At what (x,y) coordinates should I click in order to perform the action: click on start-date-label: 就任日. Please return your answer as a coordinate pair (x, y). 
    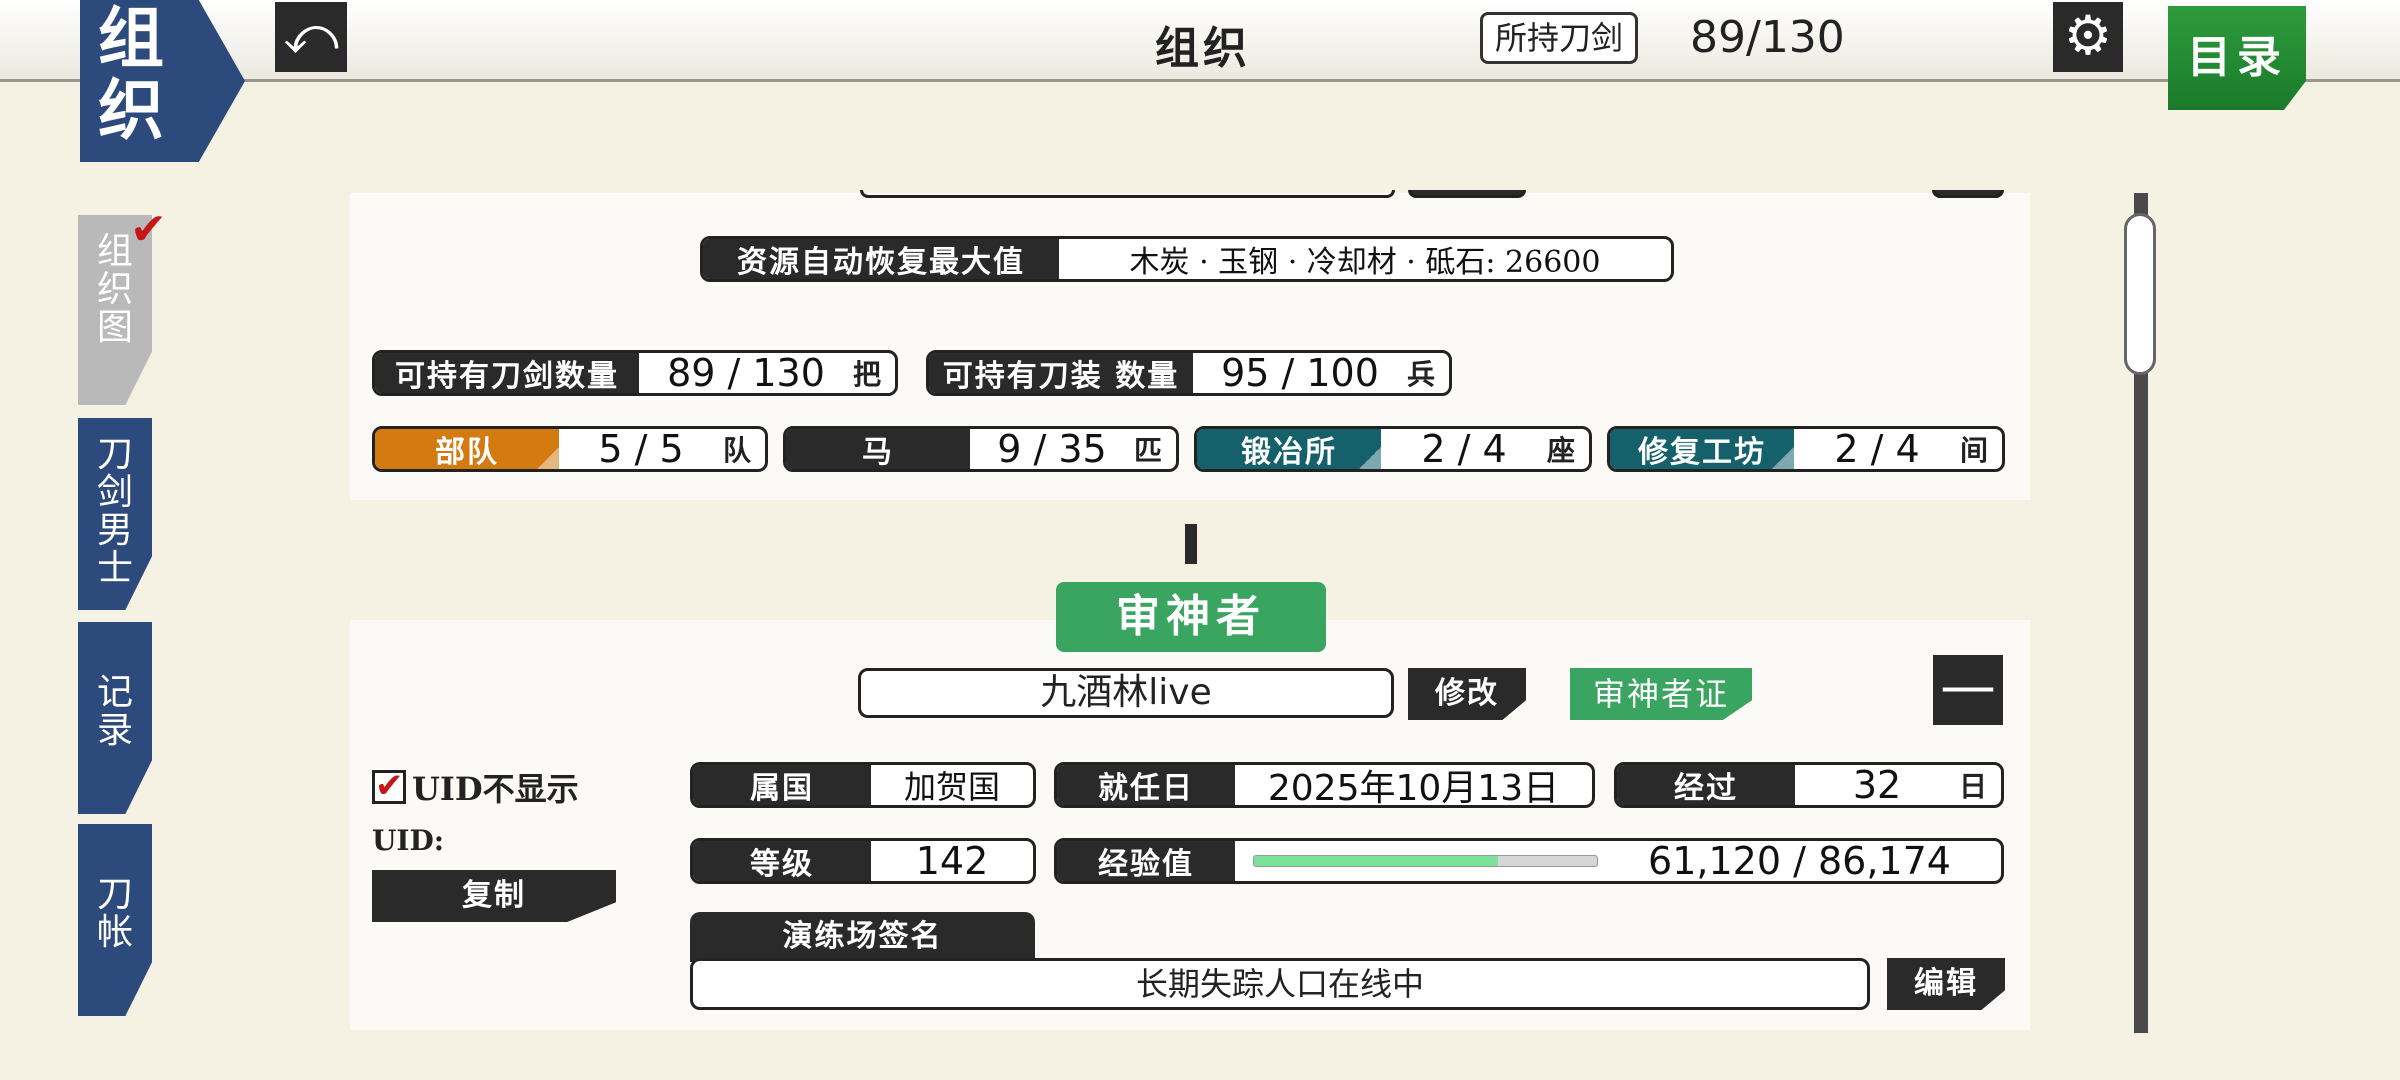
    Looking at the image, I should click on (1146, 785).